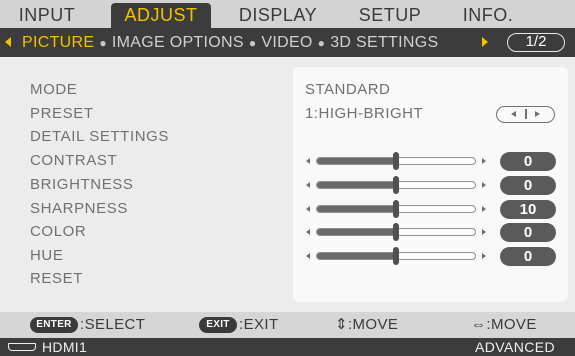  What do you see at coordinates (259, 324) in the screenshot?
I see `exit-hint: :EXIT` at bounding box center [259, 324].